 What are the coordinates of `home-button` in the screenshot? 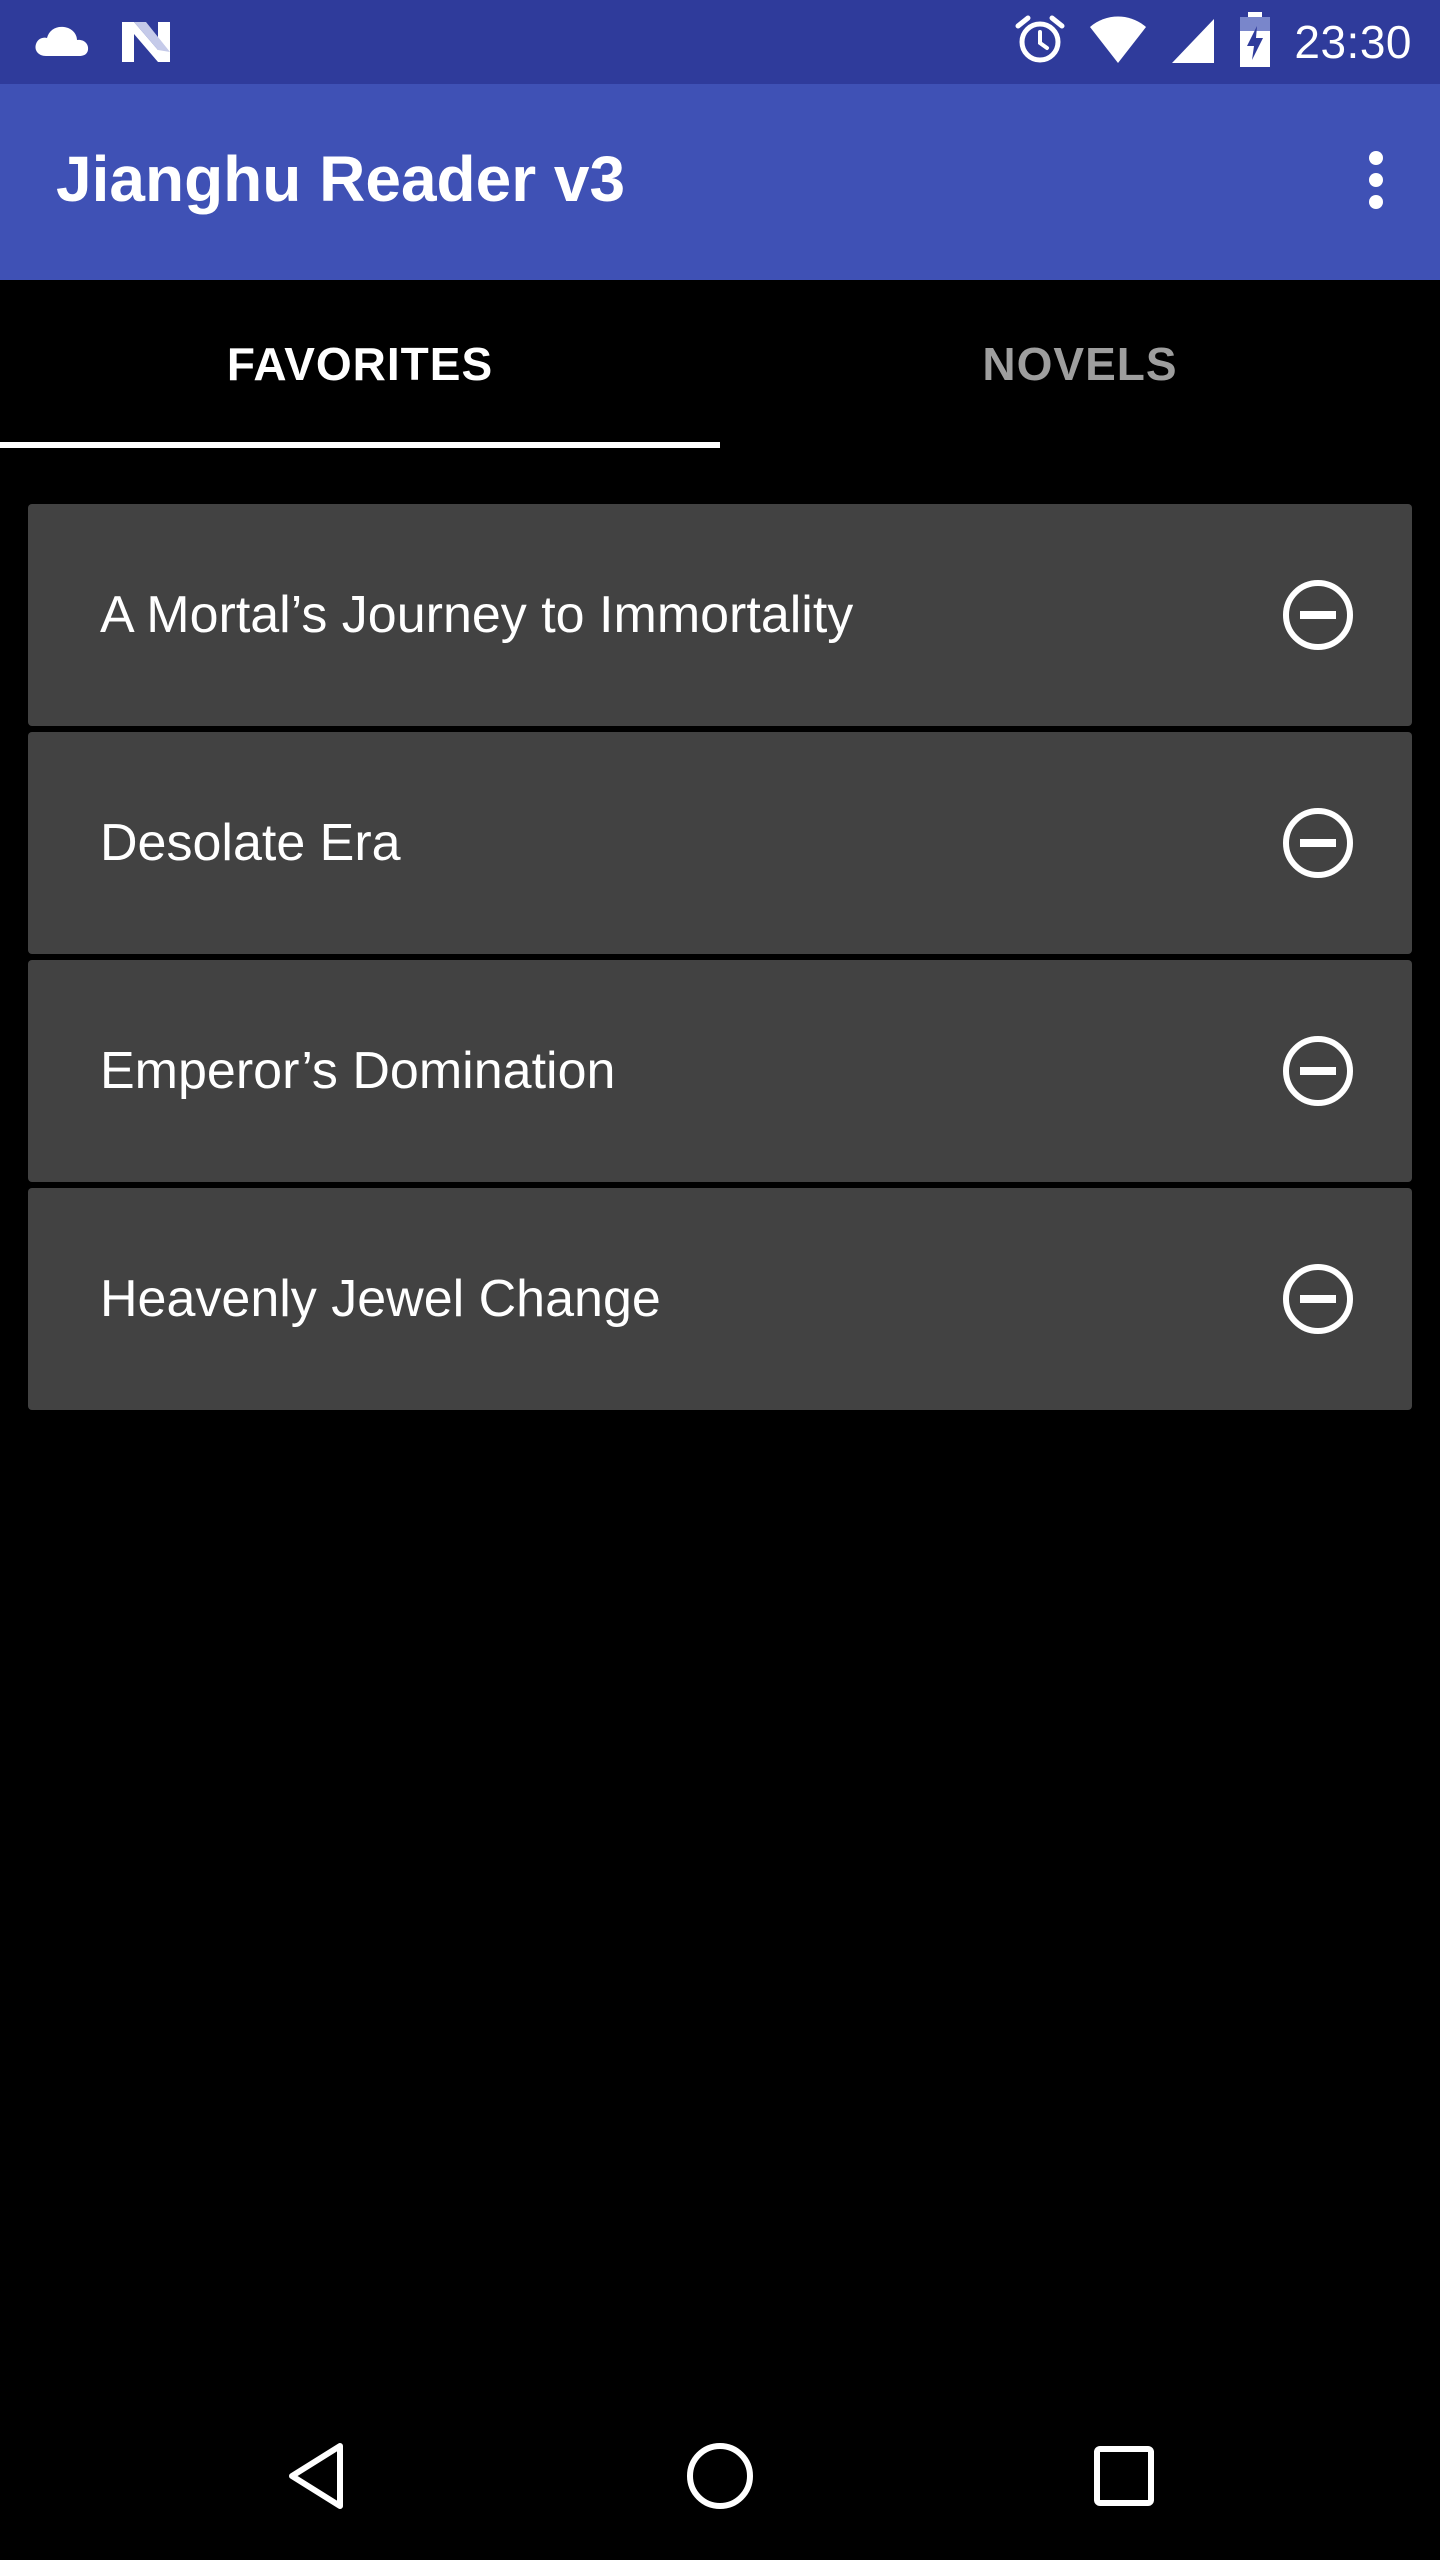 It's located at (720, 2476).